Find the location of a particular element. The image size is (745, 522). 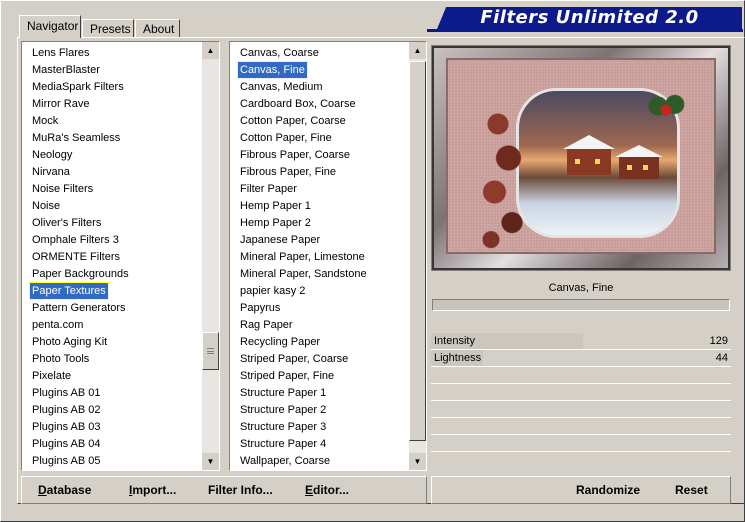

category-list-item: Paper Backgrounds is located at coordinates (80, 274).